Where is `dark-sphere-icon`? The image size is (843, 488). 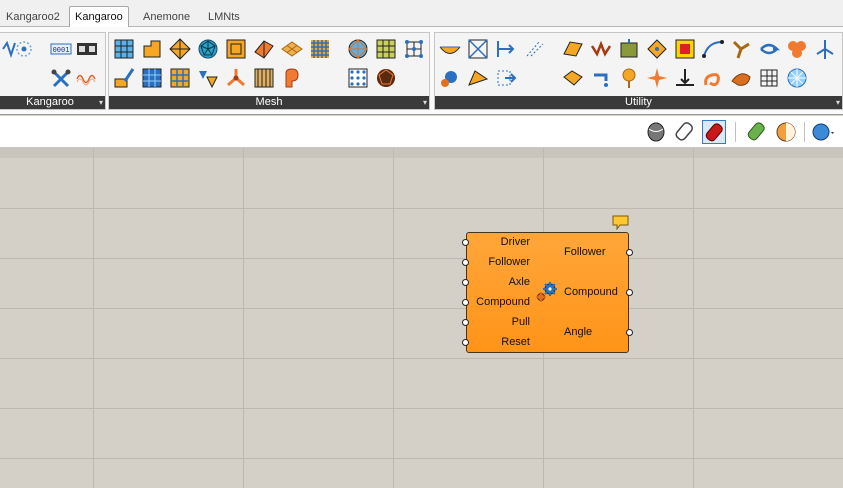 dark-sphere-icon is located at coordinates (386, 78).